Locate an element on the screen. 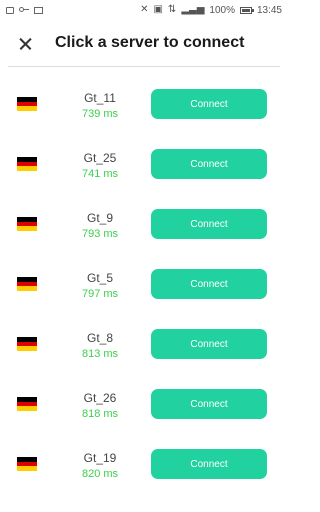 Image resolution: width=320 pixels, height=512 pixels. server-name: Gt_25 is located at coordinates (100, 158).